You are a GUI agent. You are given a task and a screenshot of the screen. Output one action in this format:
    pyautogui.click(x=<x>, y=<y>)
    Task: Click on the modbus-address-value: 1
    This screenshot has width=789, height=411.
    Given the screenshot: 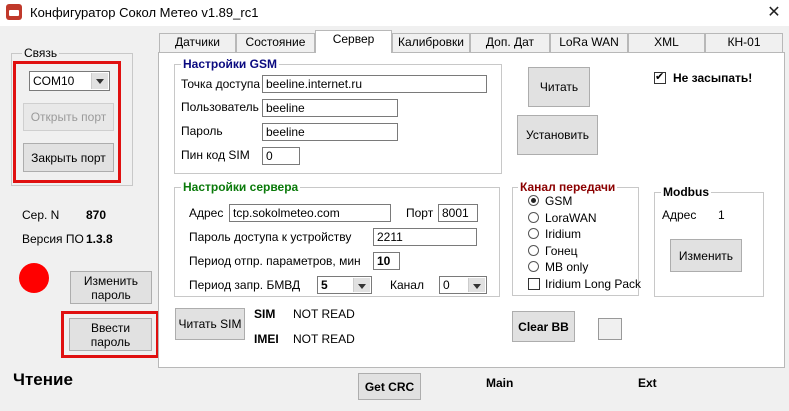 What is the action you would take?
    pyautogui.click(x=721, y=215)
    